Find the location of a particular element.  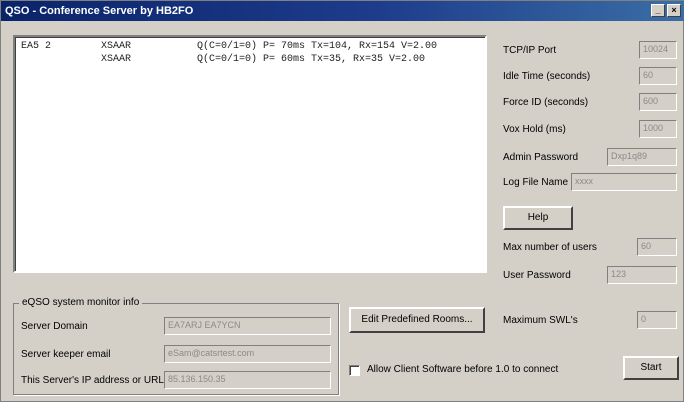

server-email-field: eSam@catsrtest.com is located at coordinates (247, 354).